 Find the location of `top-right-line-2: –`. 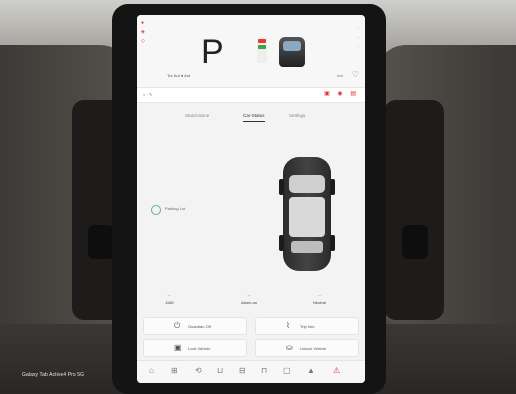

top-right-line-2: – is located at coordinates (357, 36).